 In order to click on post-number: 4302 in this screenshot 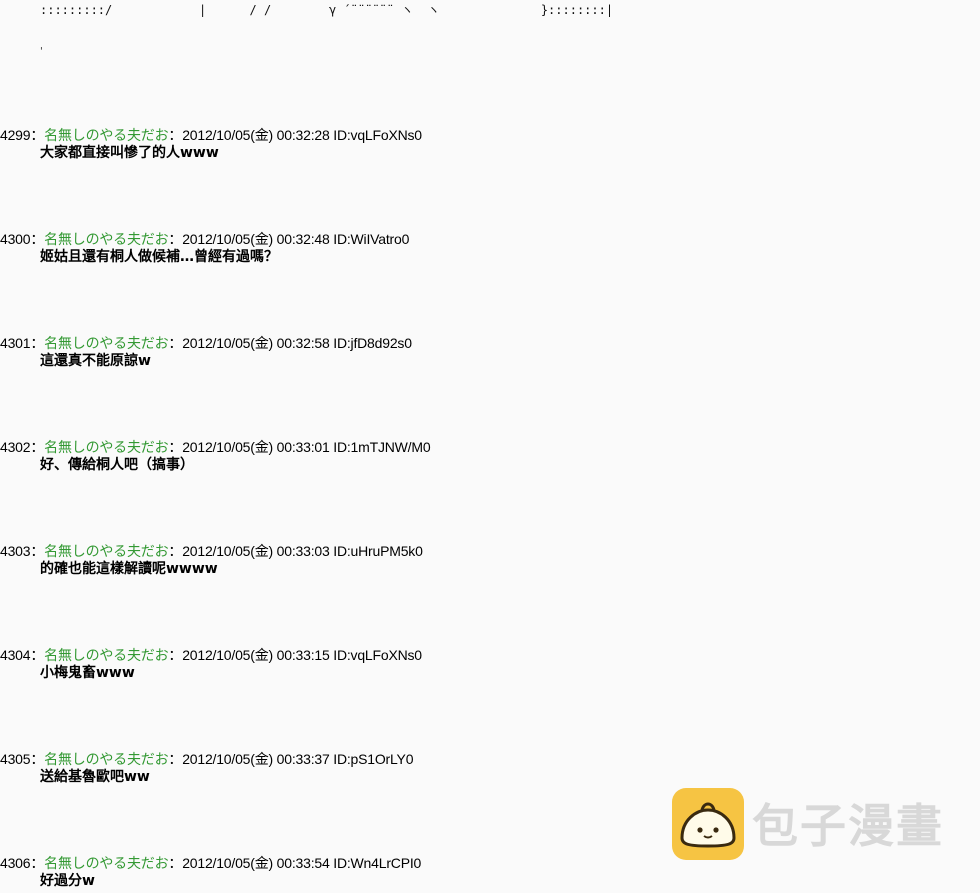, I will do `click(15, 447)`.